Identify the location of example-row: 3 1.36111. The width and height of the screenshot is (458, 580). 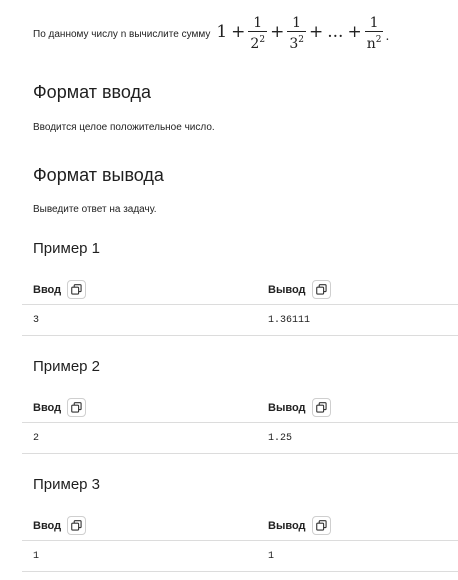
(240, 320).